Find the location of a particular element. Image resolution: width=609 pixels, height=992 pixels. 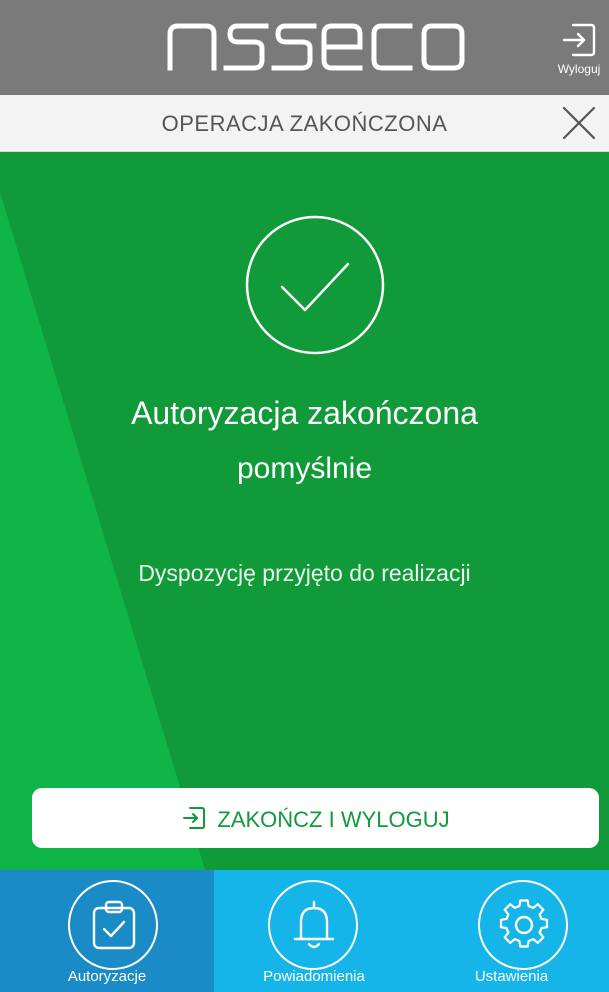

gear-icon is located at coordinates (524, 923).